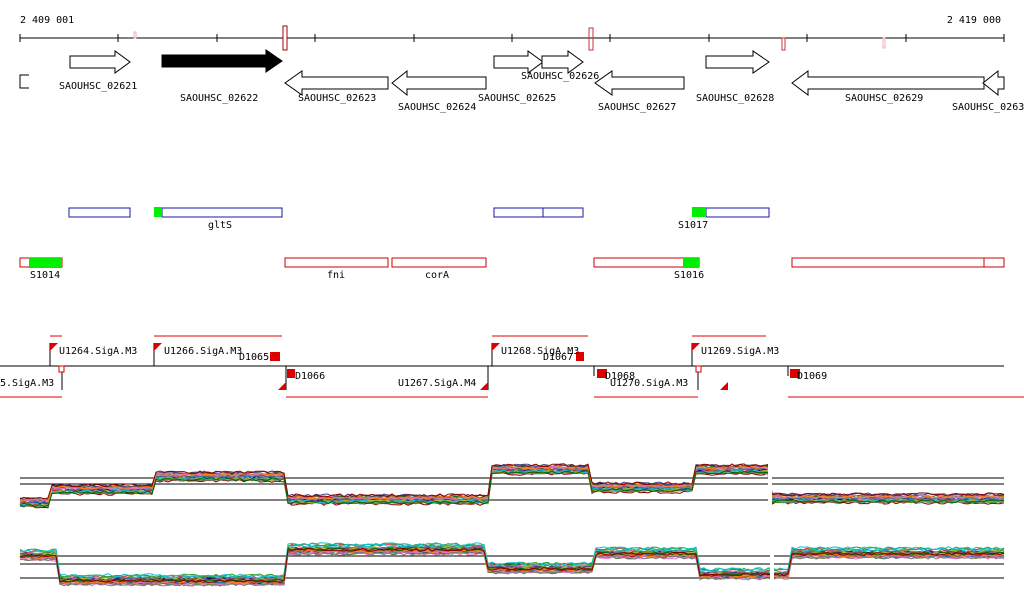 The height and width of the screenshot is (611, 1024). Describe the element at coordinates (98, 351) in the screenshot. I see `segment-label: U1264.SigA.M3` at that location.